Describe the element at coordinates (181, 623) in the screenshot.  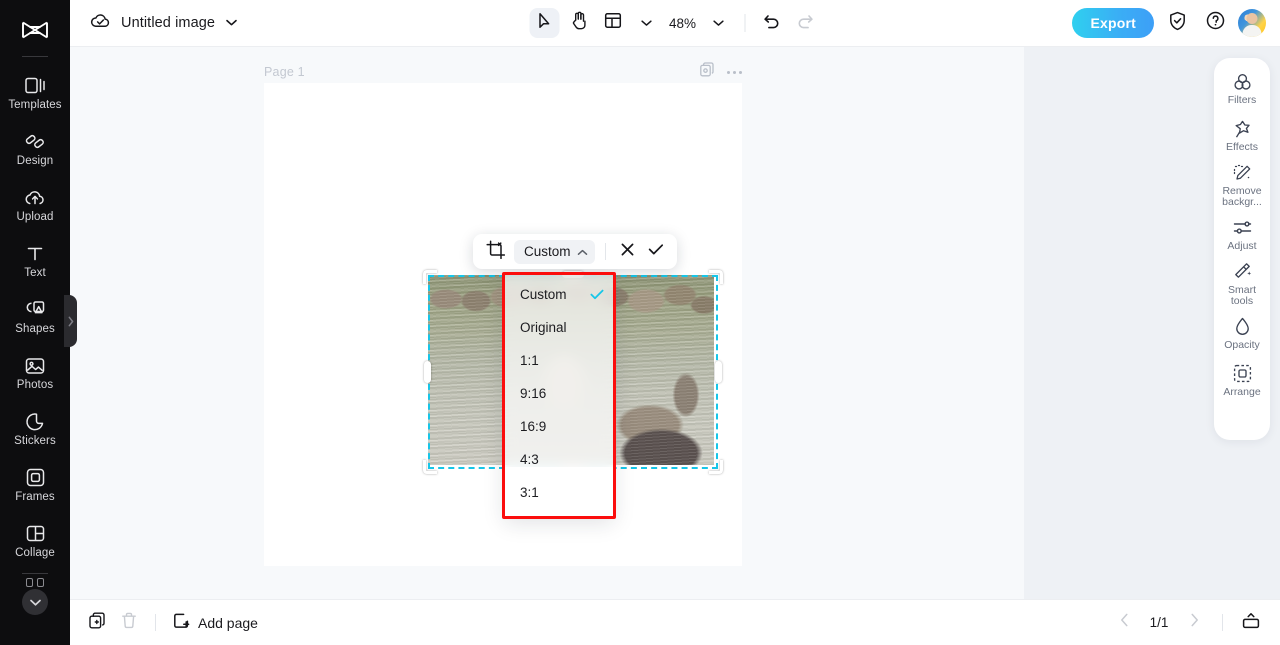
I see `add-page-icon` at that location.